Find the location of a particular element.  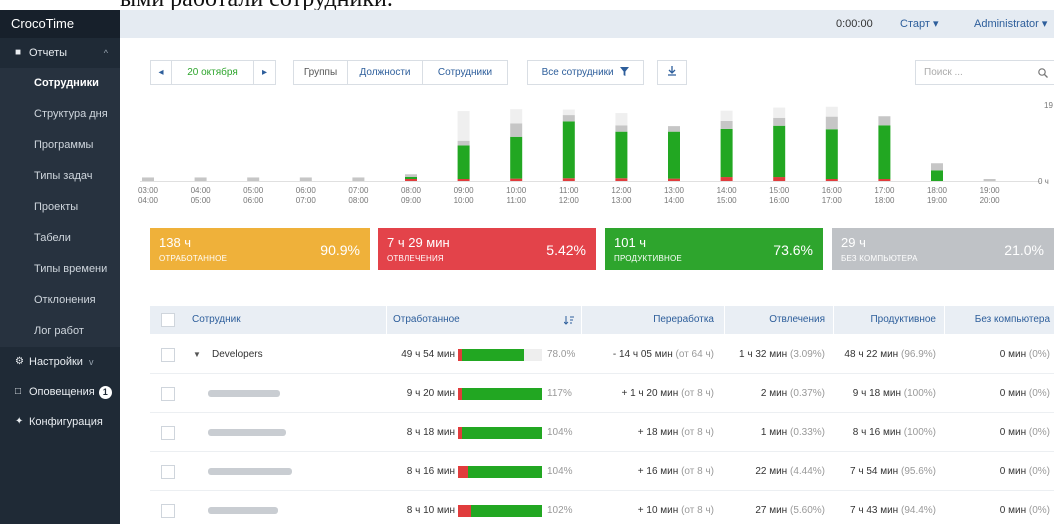

sidebar-item-deviations: Отклонения is located at coordinates (60, 300).